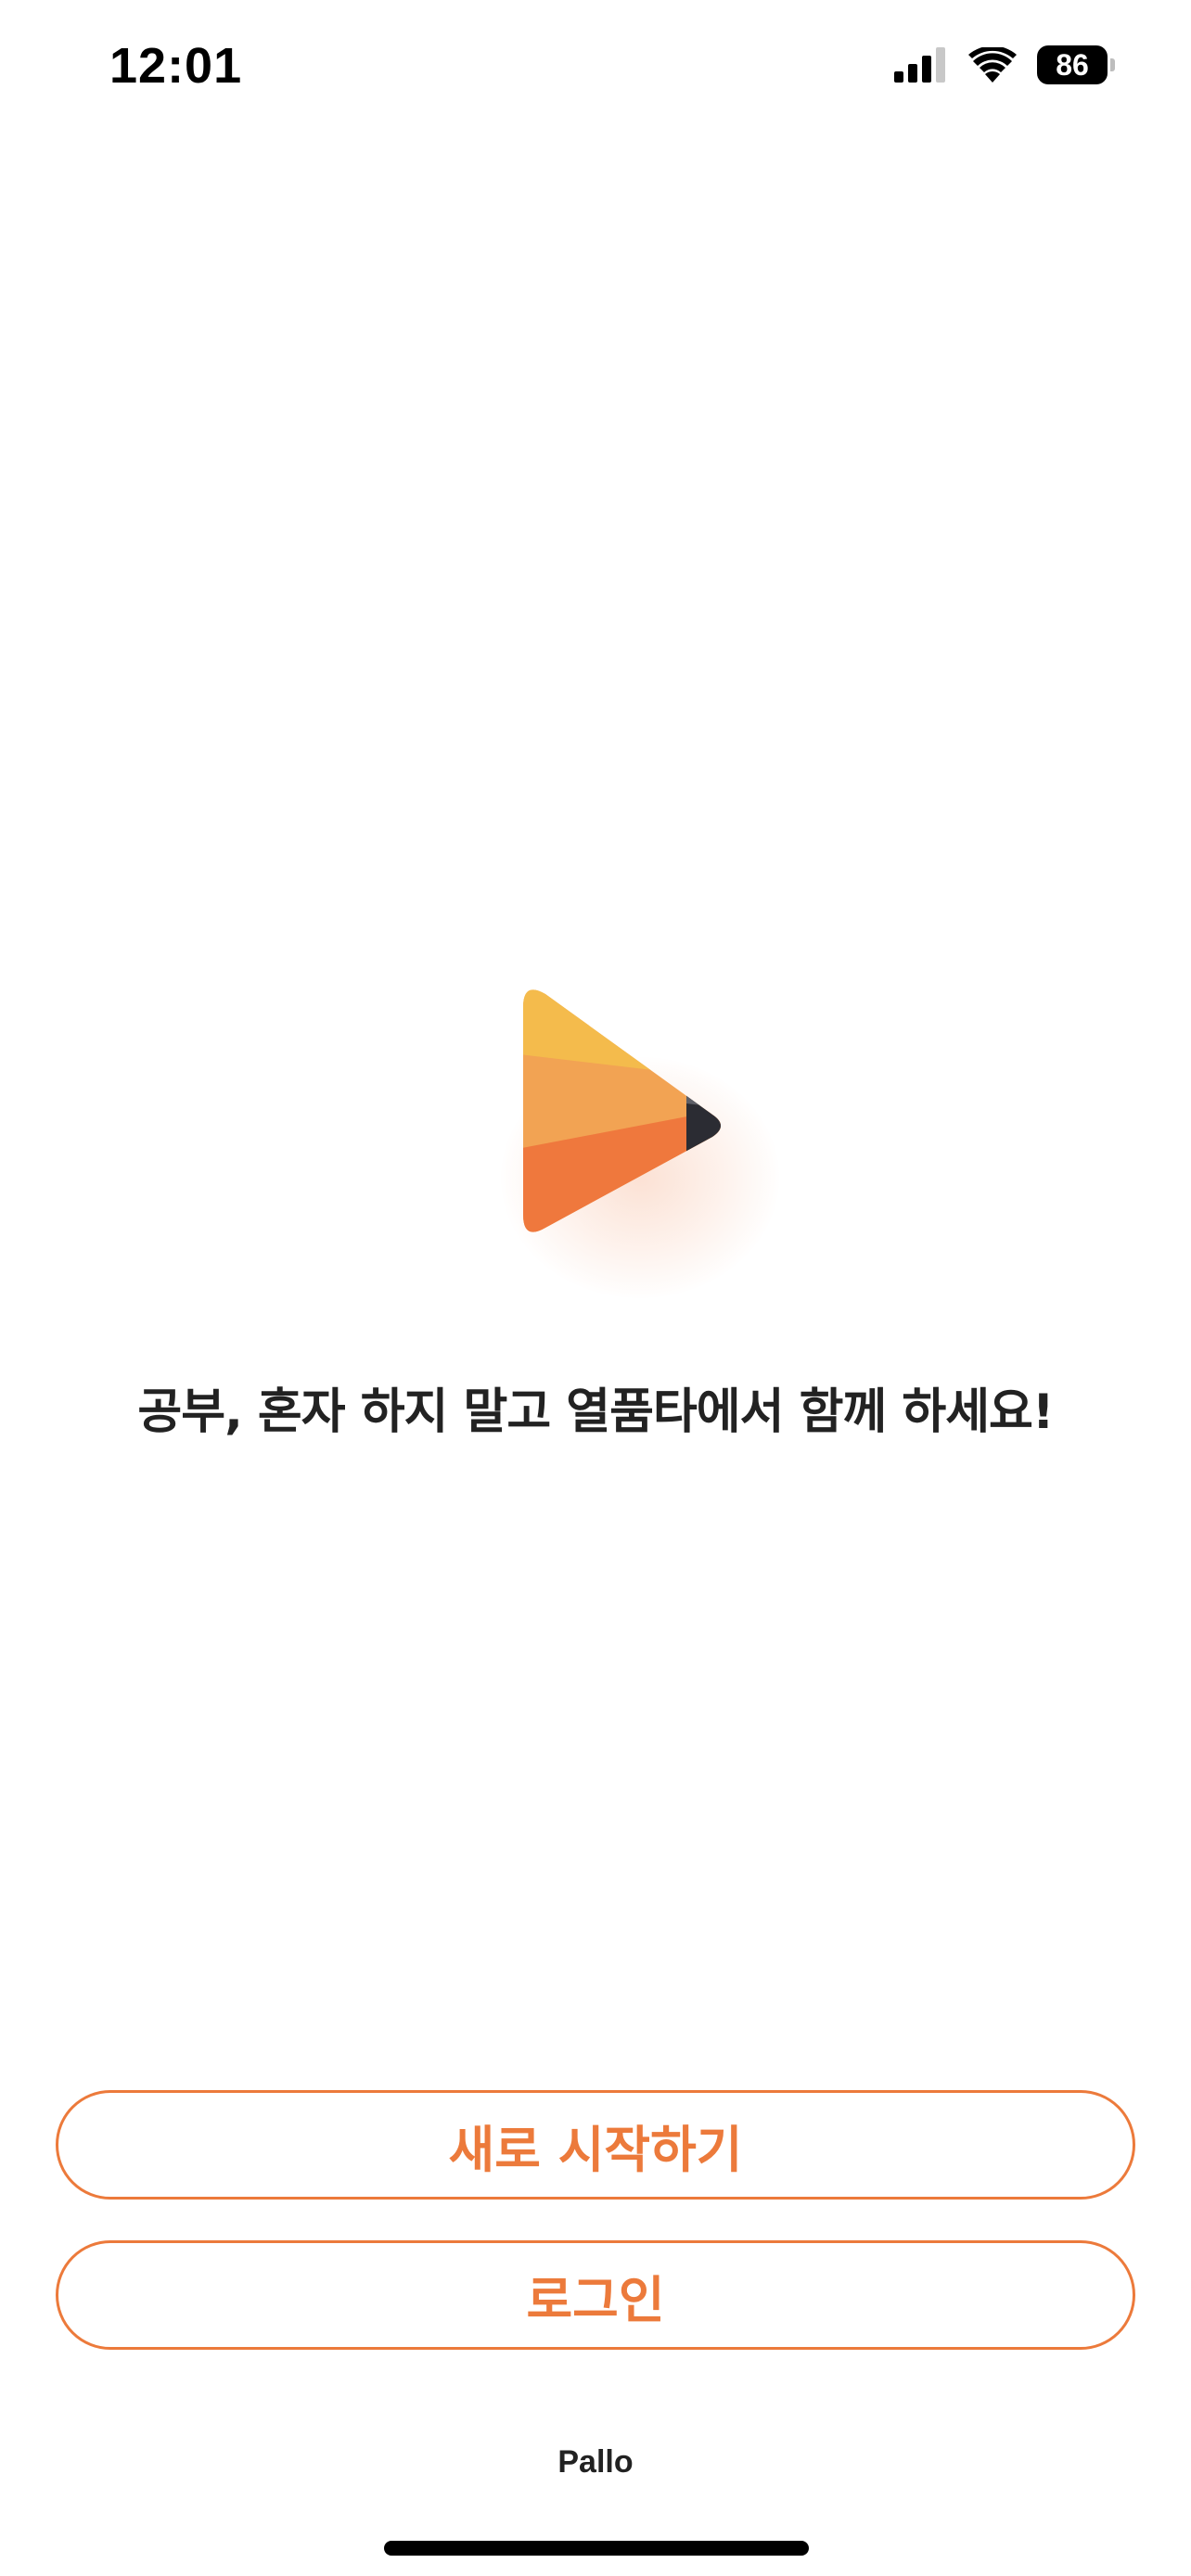 Image resolution: width=1191 pixels, height=2576 pixels. Describe the element at coordinates (597, 2548) in the screenshot. I see `home-indicator` at that location.